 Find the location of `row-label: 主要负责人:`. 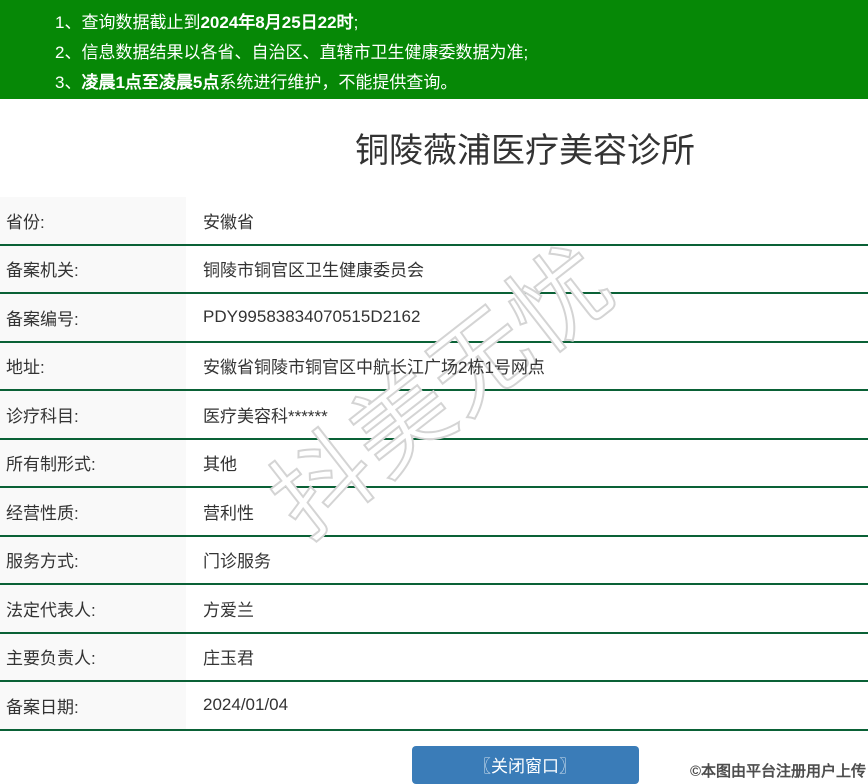

row-label: 主要负责人: is located at coordinates (93, 656).